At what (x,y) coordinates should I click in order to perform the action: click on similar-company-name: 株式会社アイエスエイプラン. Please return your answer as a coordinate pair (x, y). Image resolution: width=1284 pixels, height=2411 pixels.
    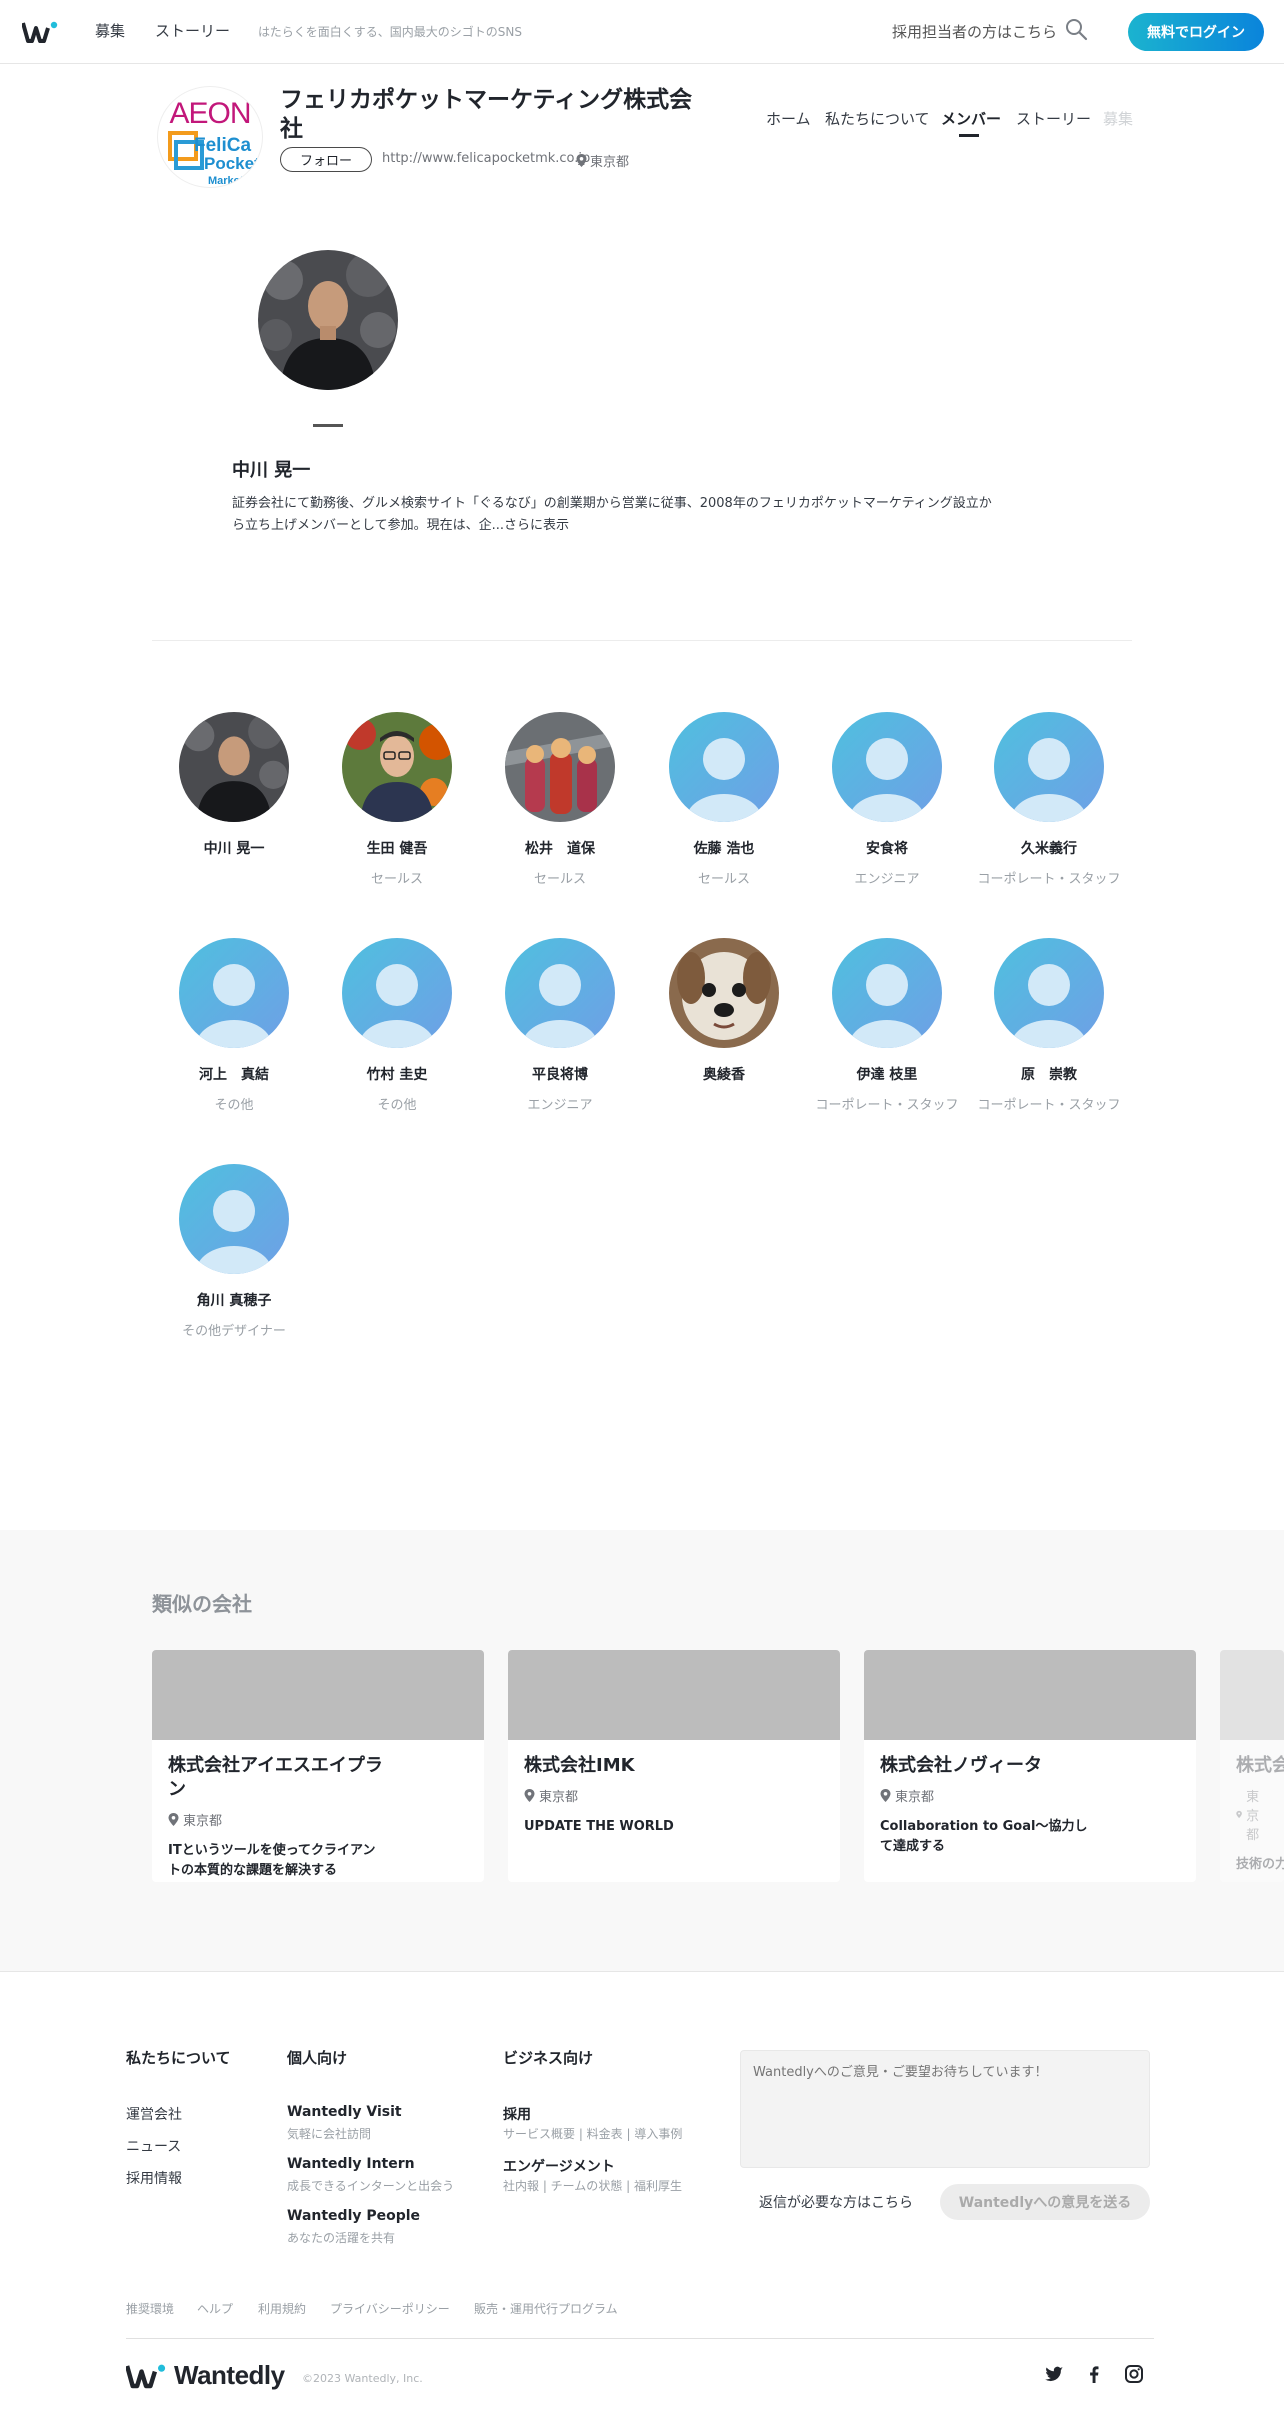
    Looking at the image, I should click on (278, 1778).